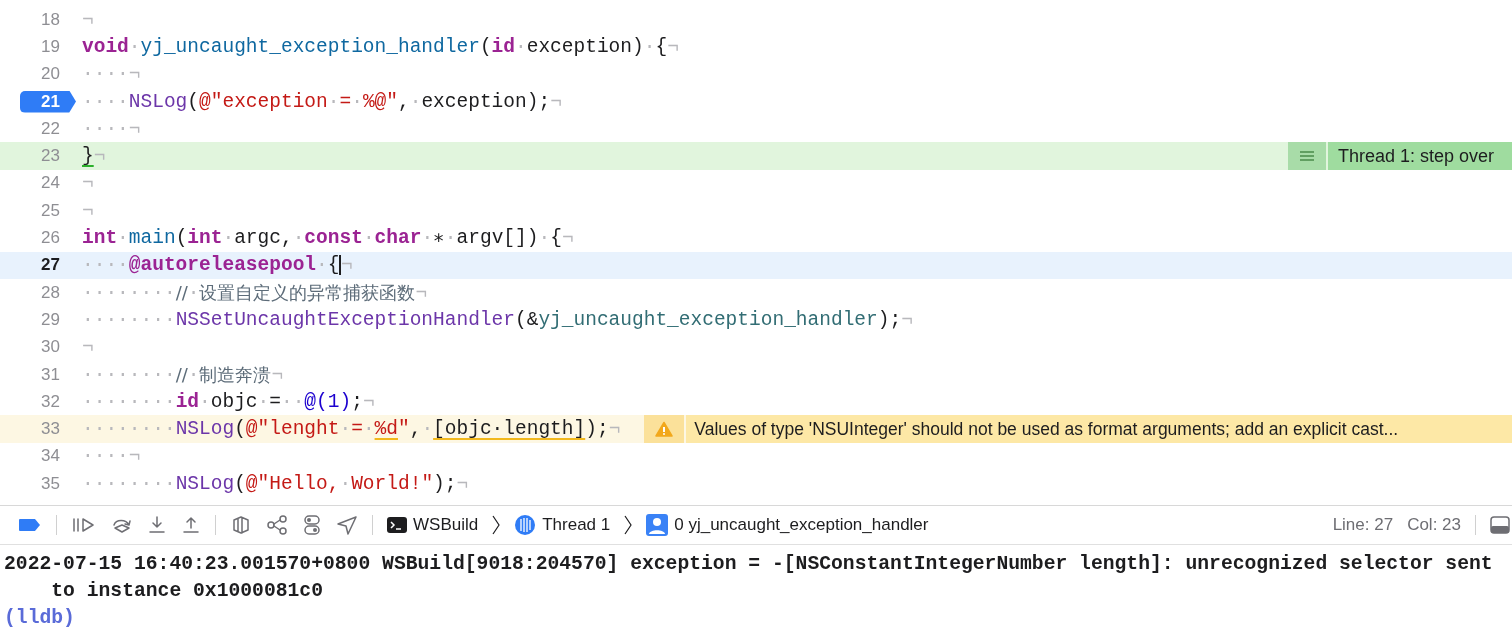 This screenshot has height=637, width=1512. I want to click on thread-icon, so click(525, 525).